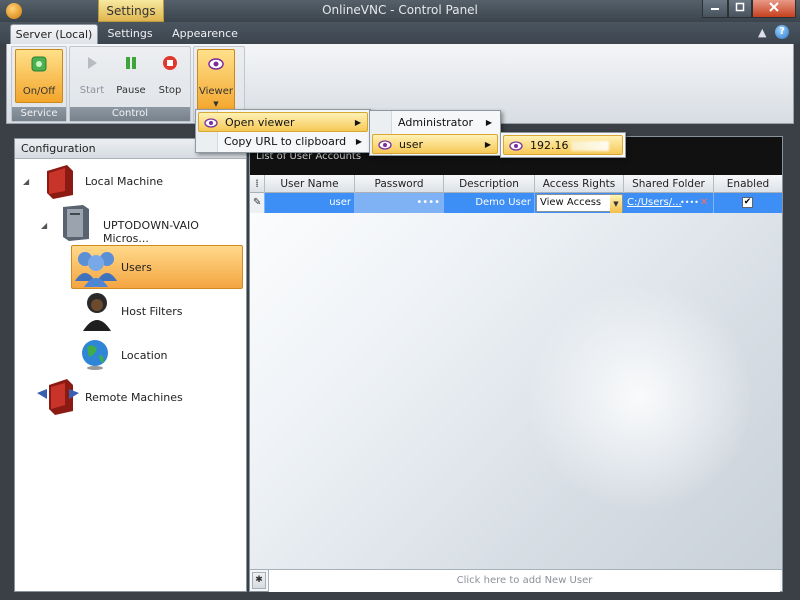 The width and height of the screenshot is (800, 600). I want to click on cell-description: Demo User, so click(489, 203).